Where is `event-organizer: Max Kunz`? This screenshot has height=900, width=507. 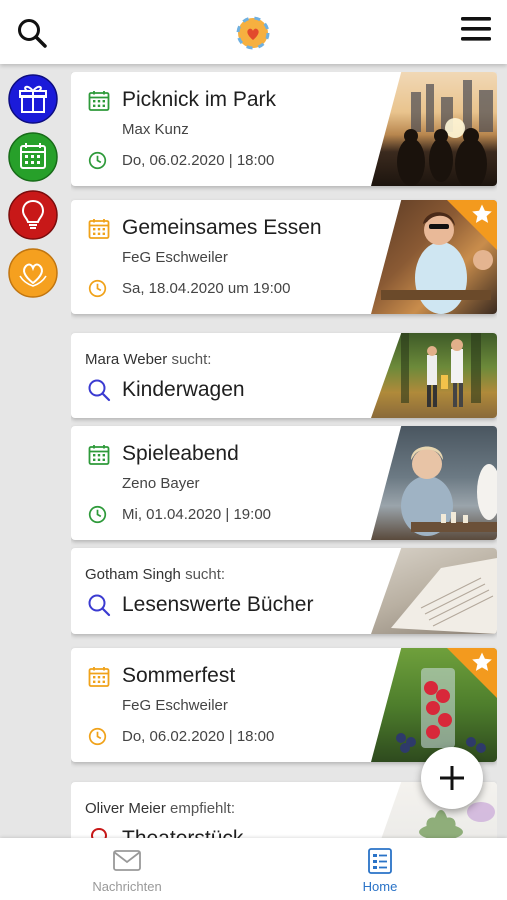 event-organizer: Max Kunz is located at coordinates (155, 129).